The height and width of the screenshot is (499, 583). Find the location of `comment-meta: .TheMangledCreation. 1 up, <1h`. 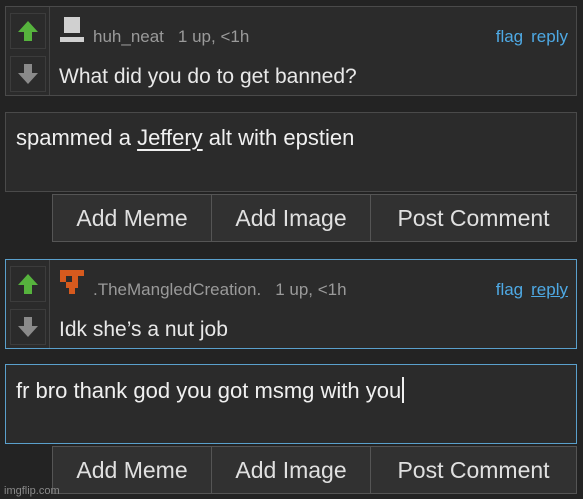

comment-meta: .TheMangledCreation. 1 up, <1h is located at coordinates (220, 290).